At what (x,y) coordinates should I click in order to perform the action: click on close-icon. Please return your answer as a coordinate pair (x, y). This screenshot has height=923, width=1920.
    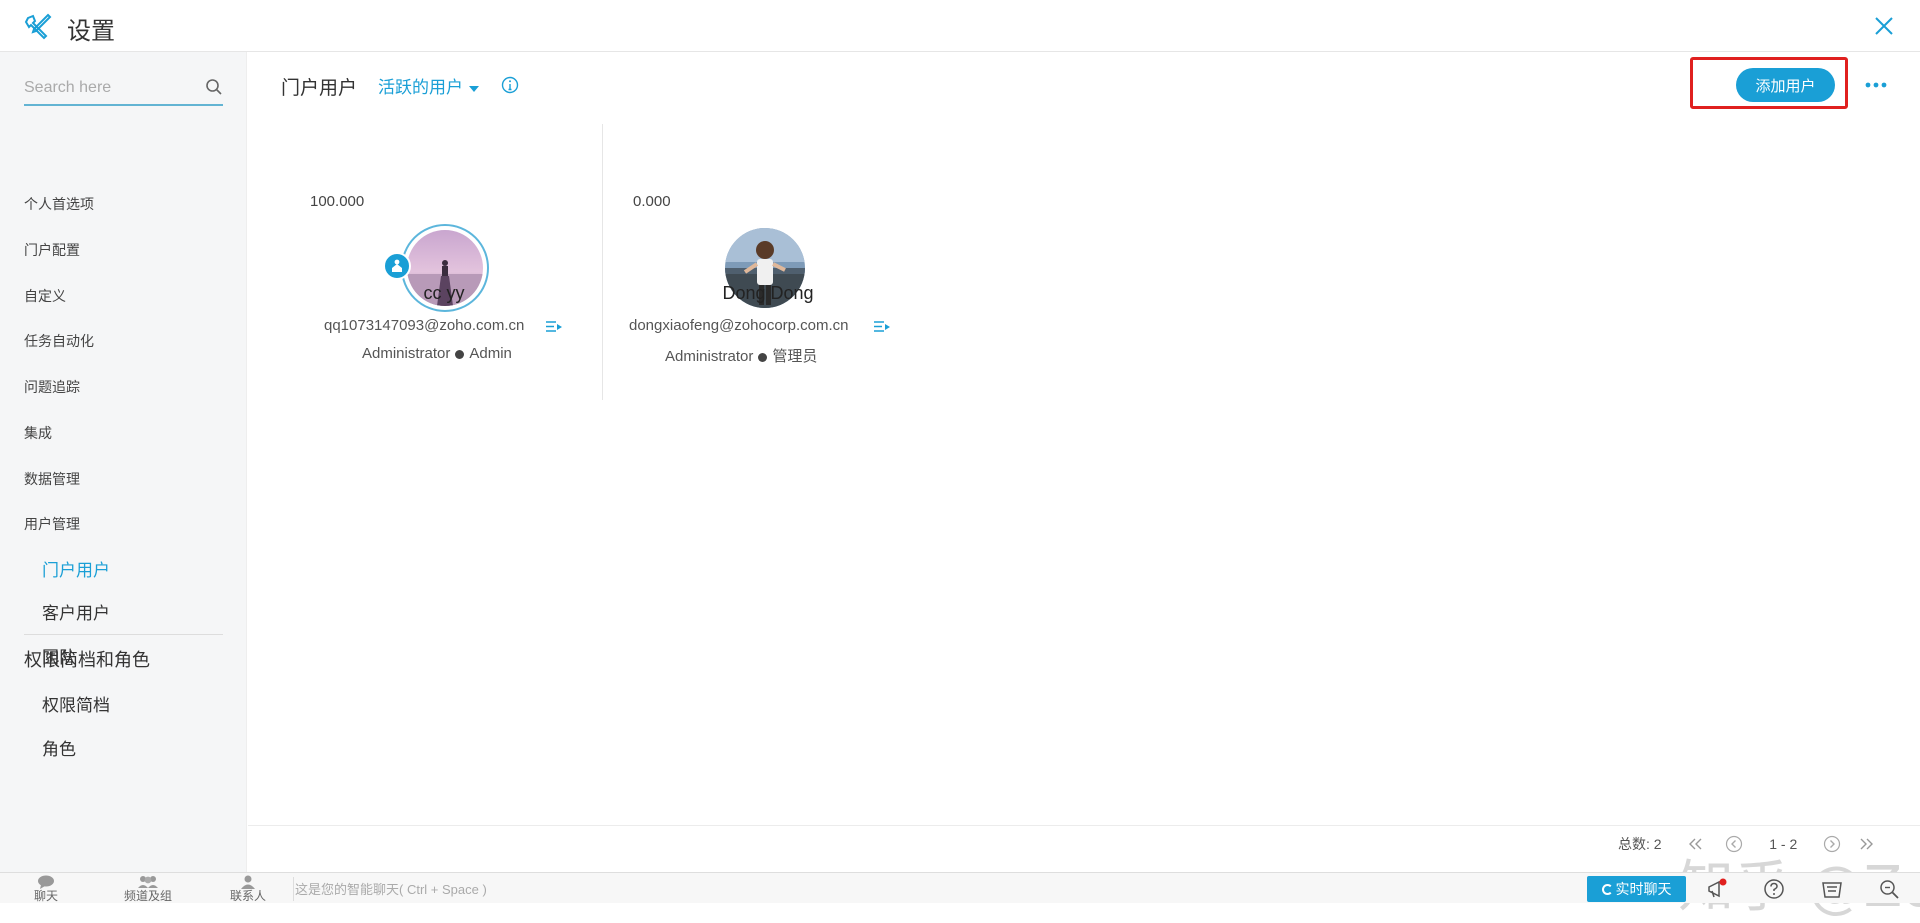
    Looking at the image, I should click on (1884, 26).